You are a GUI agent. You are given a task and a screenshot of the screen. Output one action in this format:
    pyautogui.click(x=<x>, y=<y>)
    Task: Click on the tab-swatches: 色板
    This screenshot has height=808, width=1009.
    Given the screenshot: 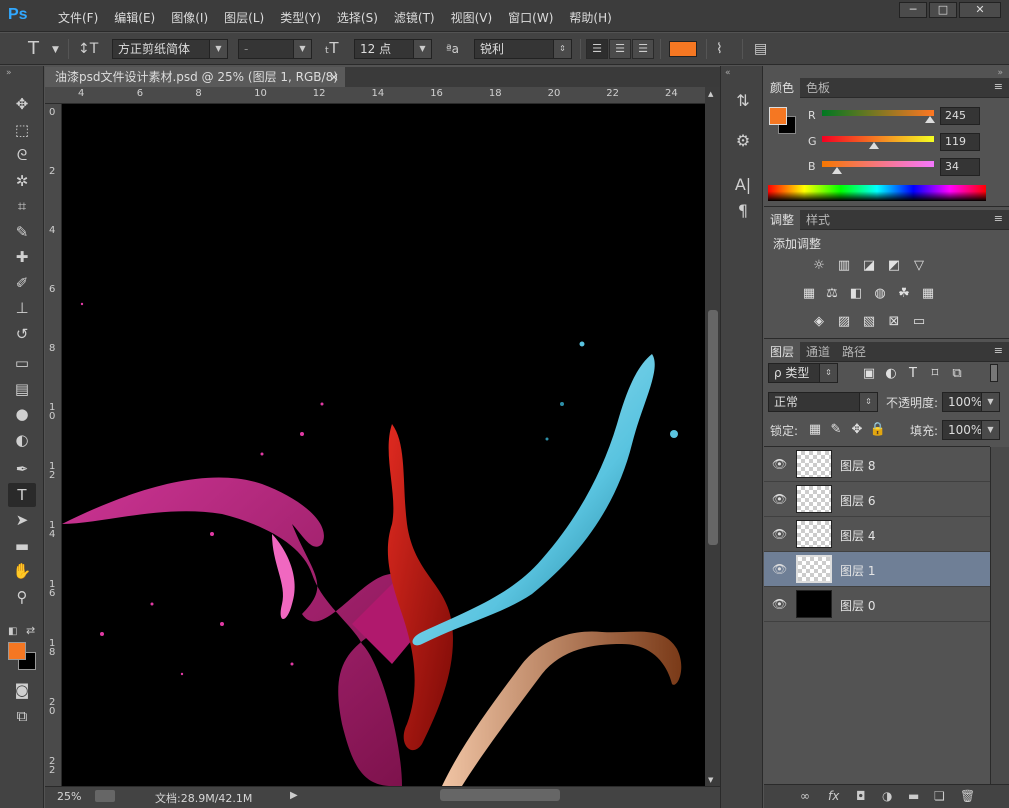 What is the action you would take?
    pyautogui.click(x=818, y=88)
    